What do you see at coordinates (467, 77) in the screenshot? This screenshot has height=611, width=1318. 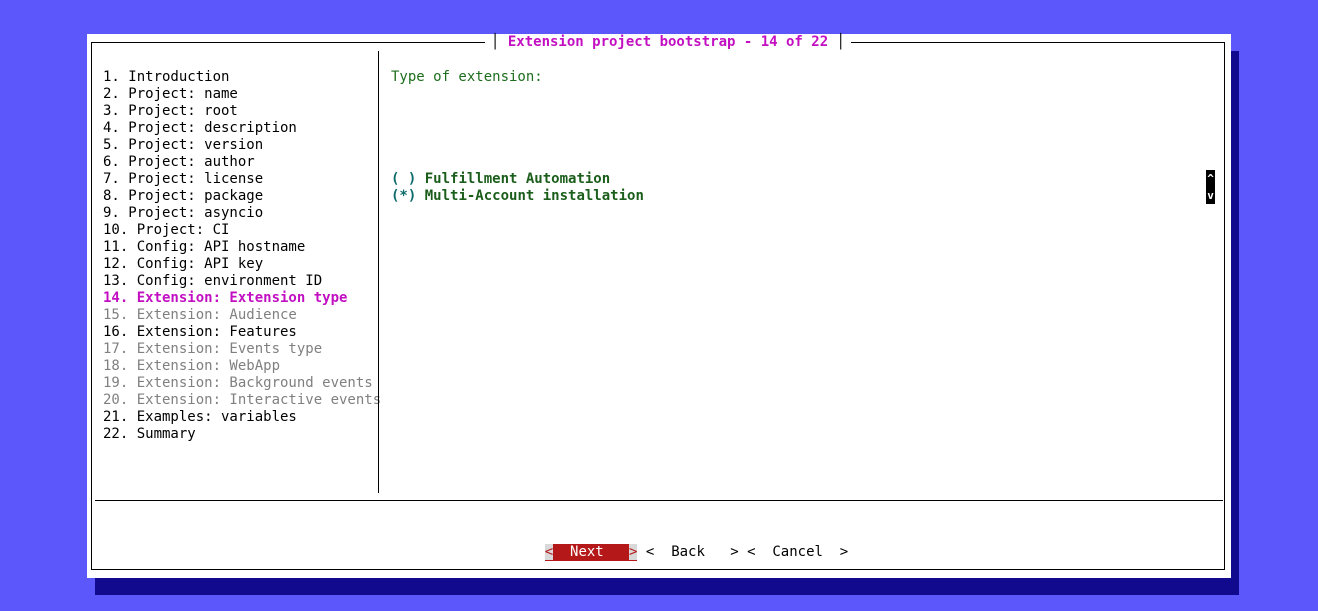 I see `question-prompt: Type of extension:` at bounding box center [467, 77].